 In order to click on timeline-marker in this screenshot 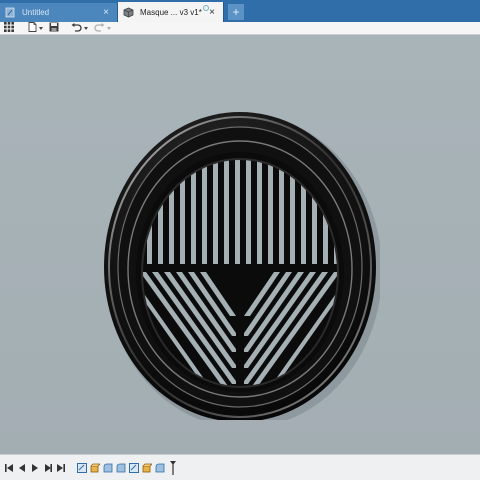, I will do `click(173, 467)`.